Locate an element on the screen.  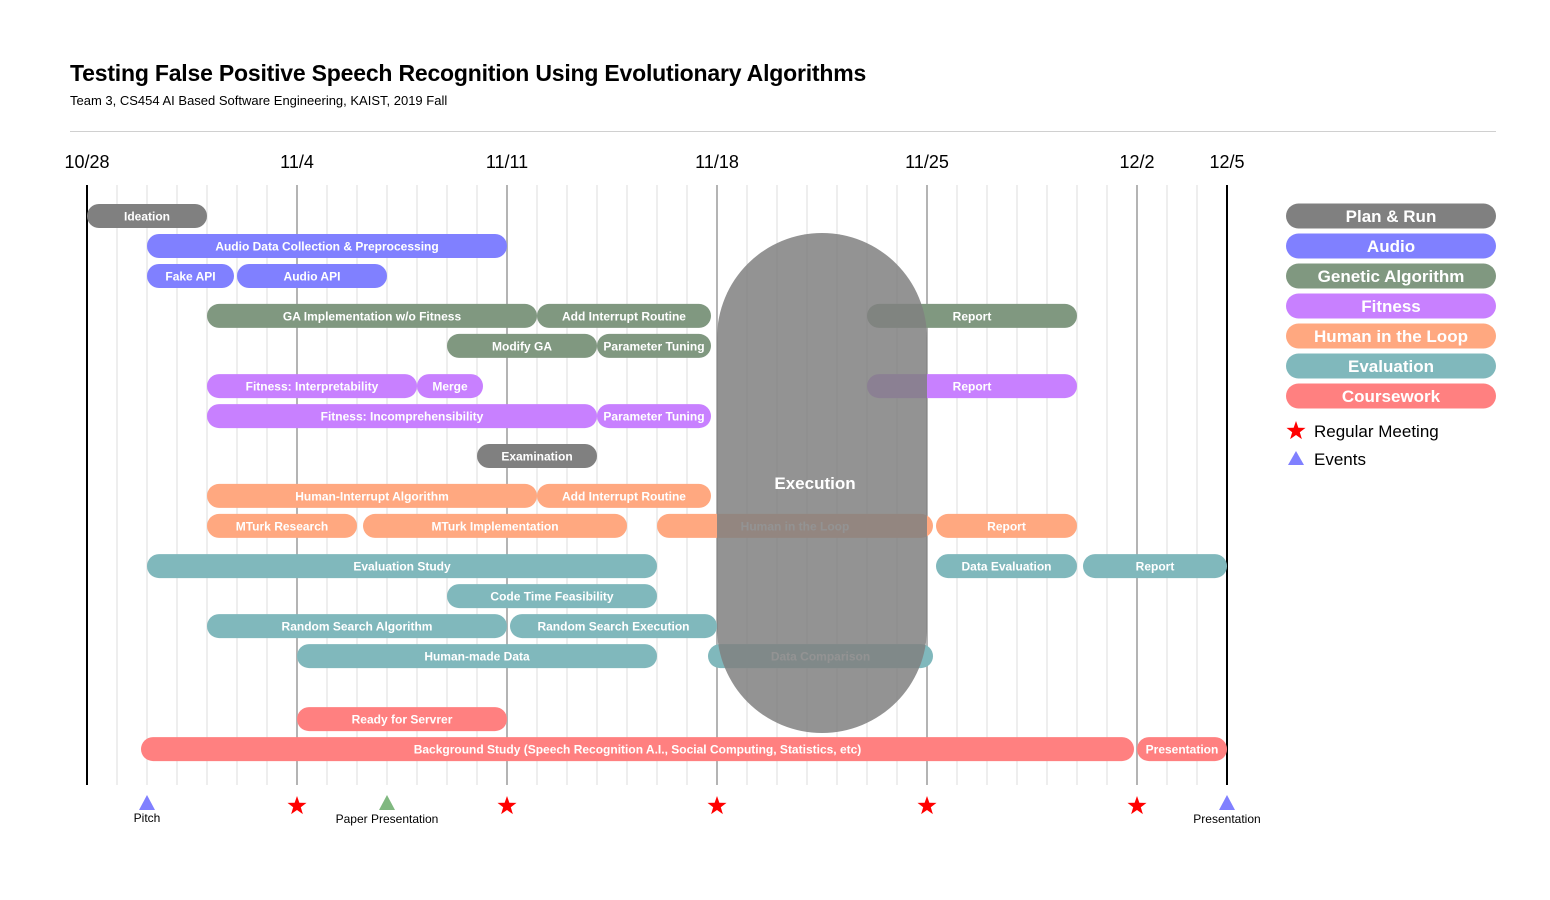
legend-item-plan: Plan & Run is located at coordinates (1391, 216).